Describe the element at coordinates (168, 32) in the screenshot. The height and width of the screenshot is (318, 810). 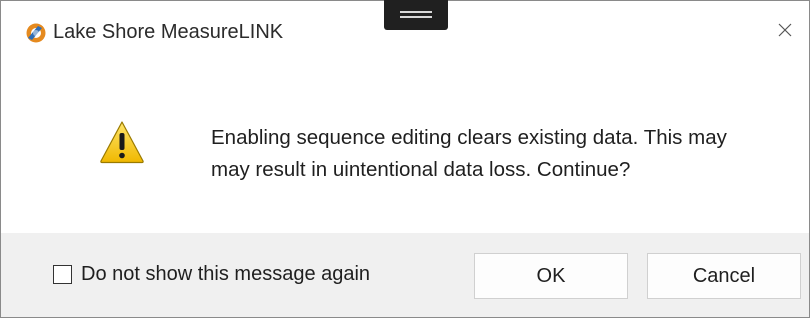
I see `window-title: Lake Shore MeasureLINK` at that location.